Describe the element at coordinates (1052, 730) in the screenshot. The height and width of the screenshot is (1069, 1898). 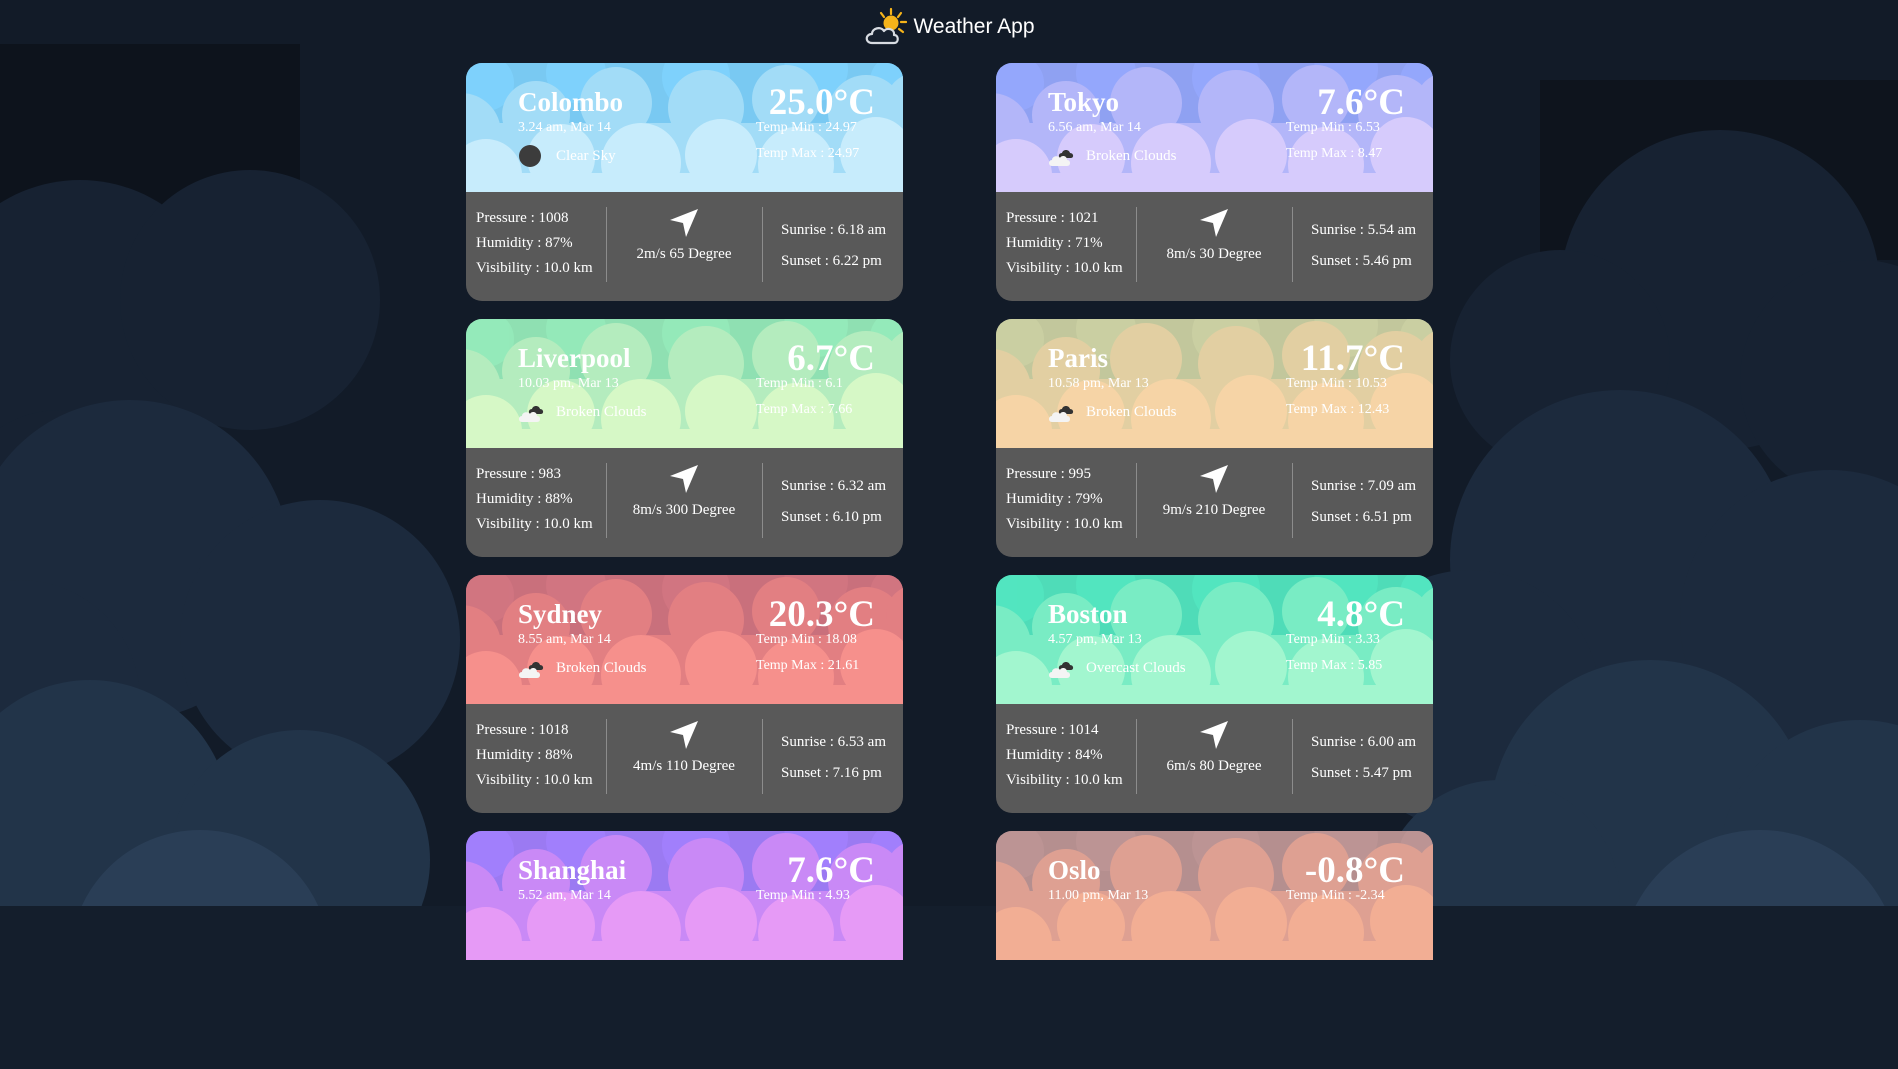
I see `pressure: Pressure : 1014` at that location.